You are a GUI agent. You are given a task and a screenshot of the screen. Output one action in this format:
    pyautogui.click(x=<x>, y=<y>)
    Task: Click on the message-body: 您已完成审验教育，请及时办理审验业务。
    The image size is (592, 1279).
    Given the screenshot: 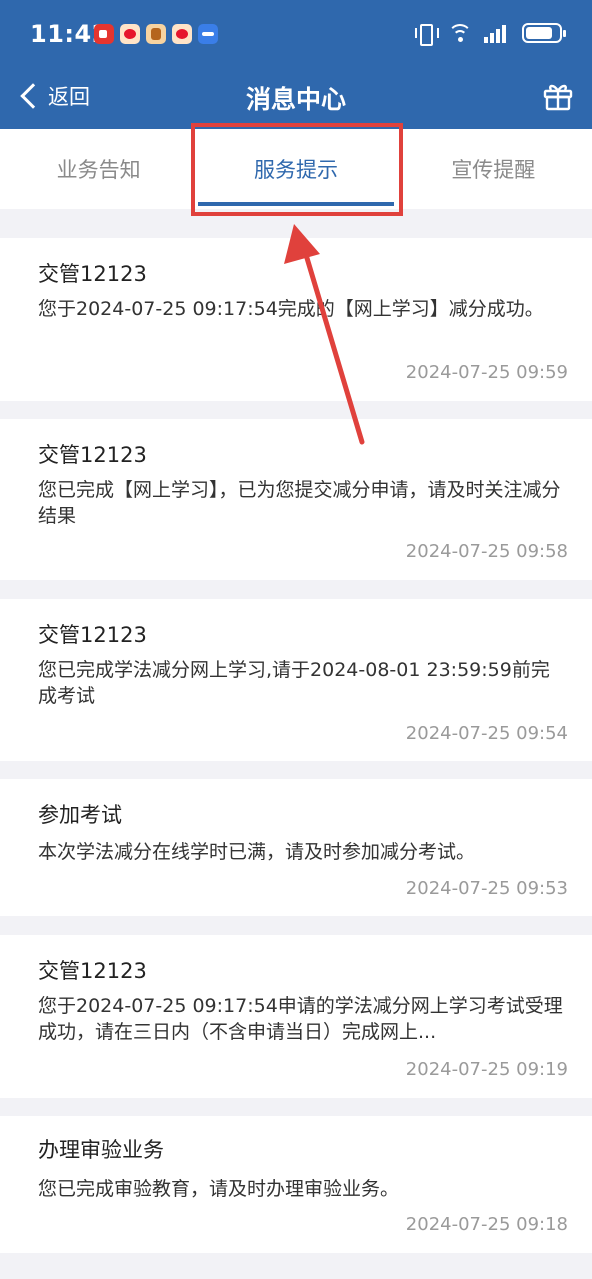 What is the action you would take?
    pyautogui.click(x=219, y=1189)
    